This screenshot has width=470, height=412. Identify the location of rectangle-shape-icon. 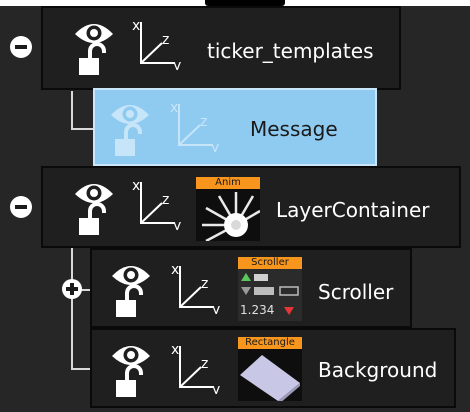
(270, 378).